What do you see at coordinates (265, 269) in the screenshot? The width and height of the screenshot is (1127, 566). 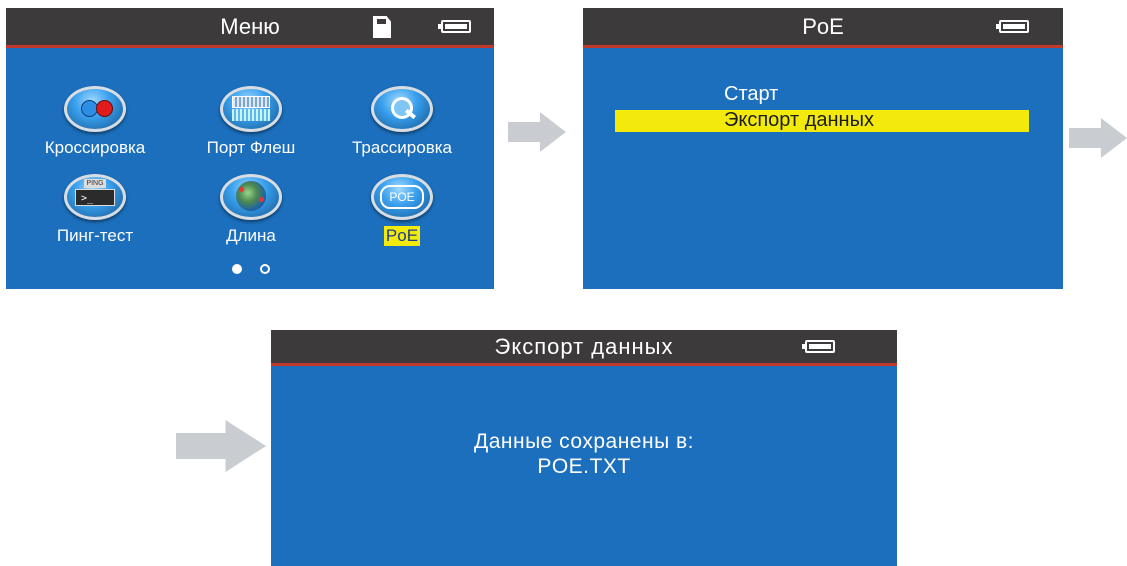 I see `page-indicator-inactive` at bounding box center [265, 269].